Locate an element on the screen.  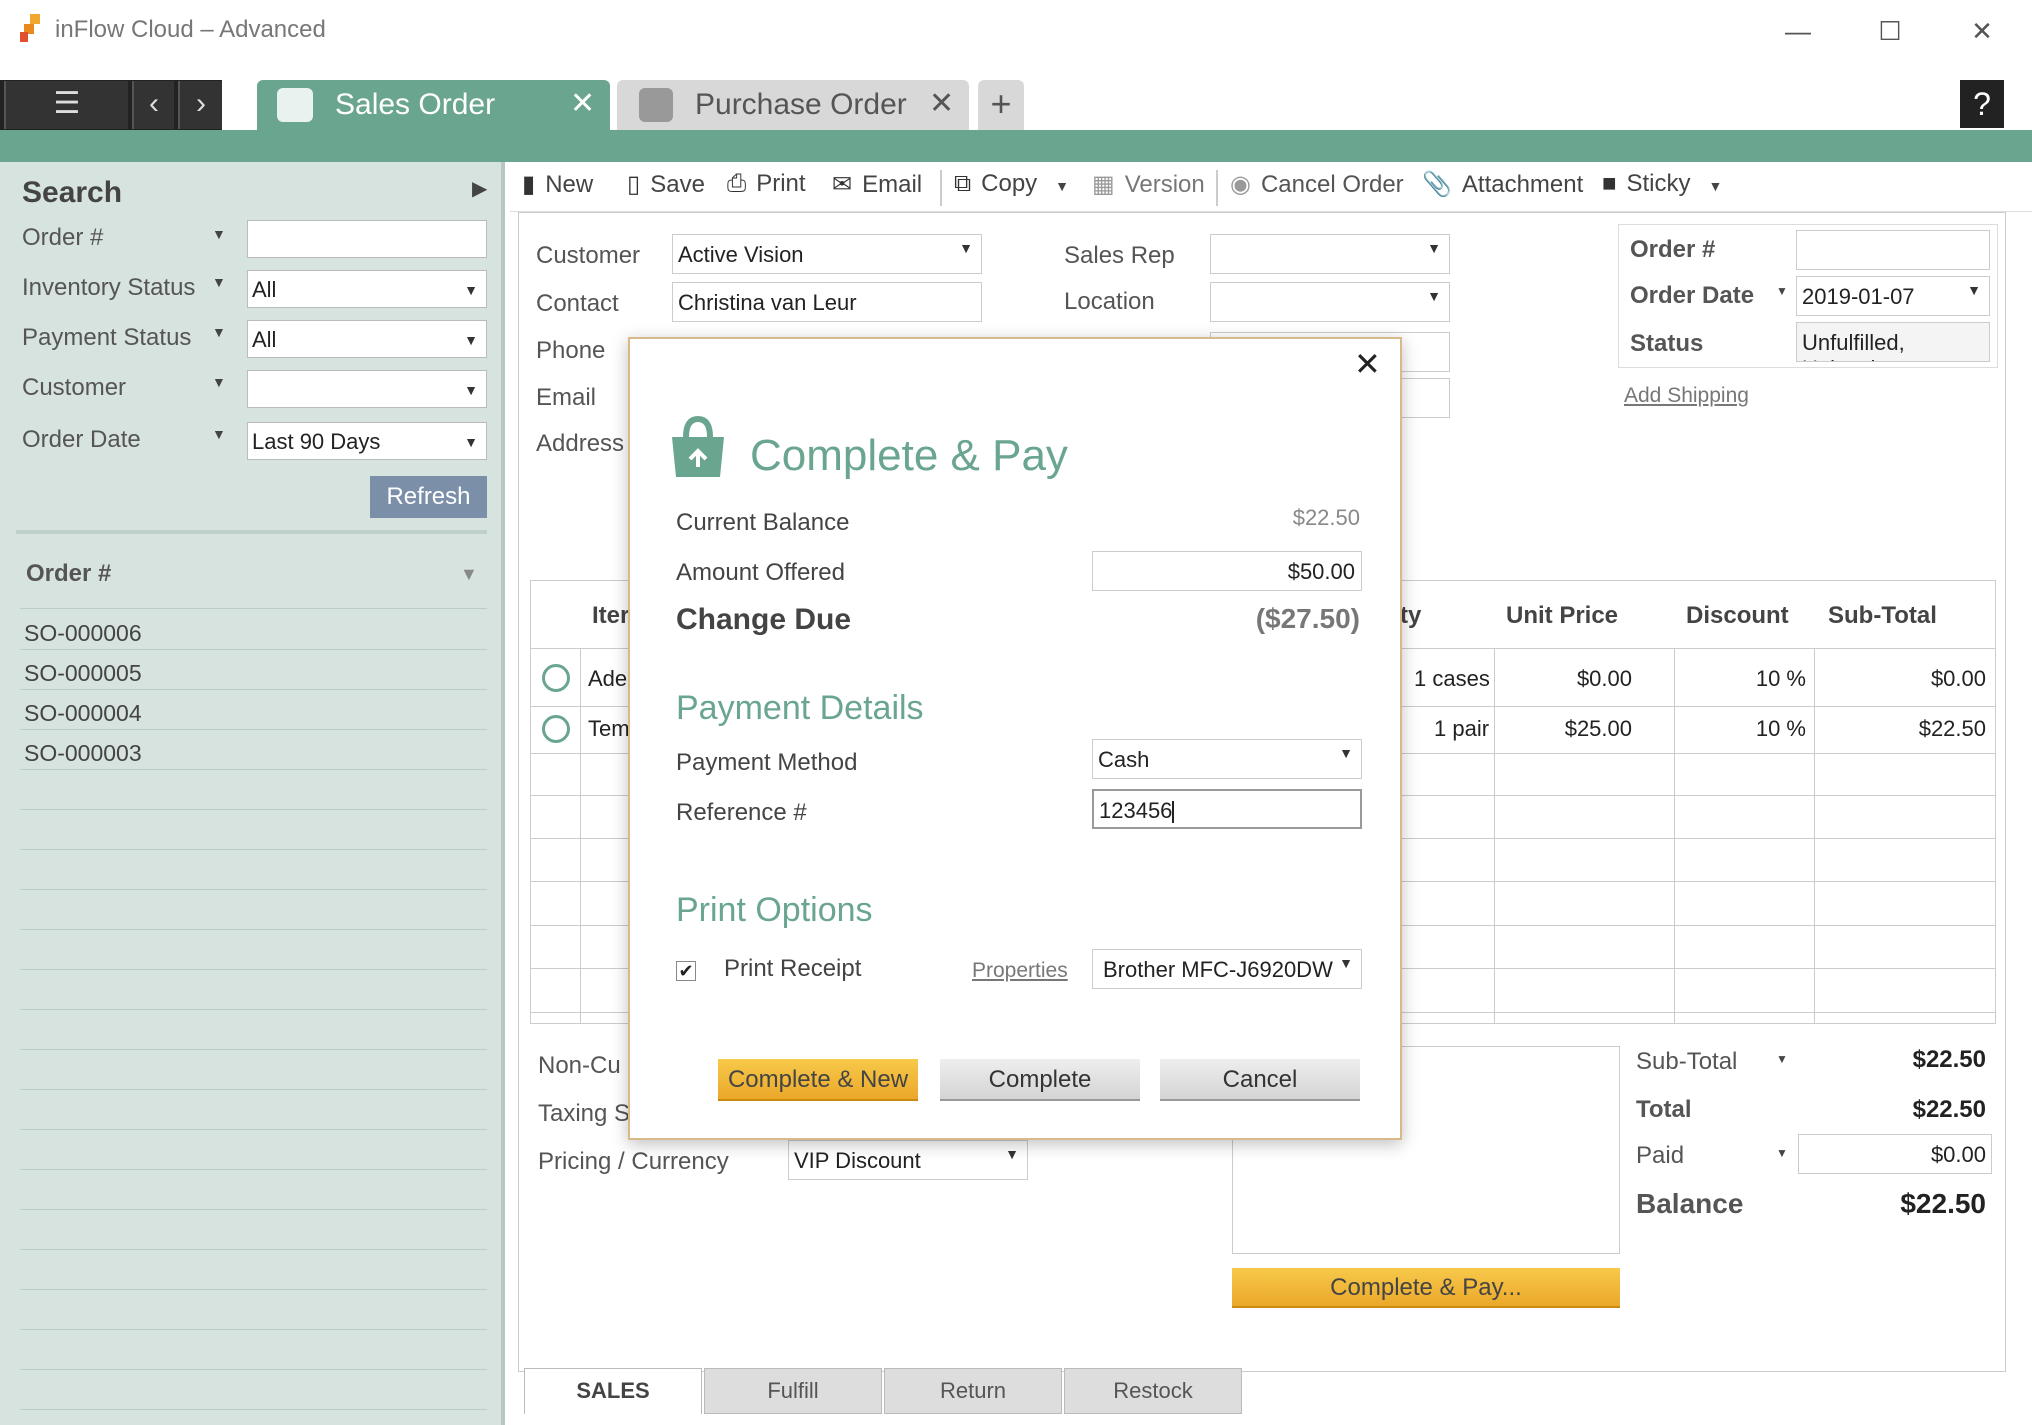
attachment-button: 📎 Attachment is located at coordinates (1502, 184).